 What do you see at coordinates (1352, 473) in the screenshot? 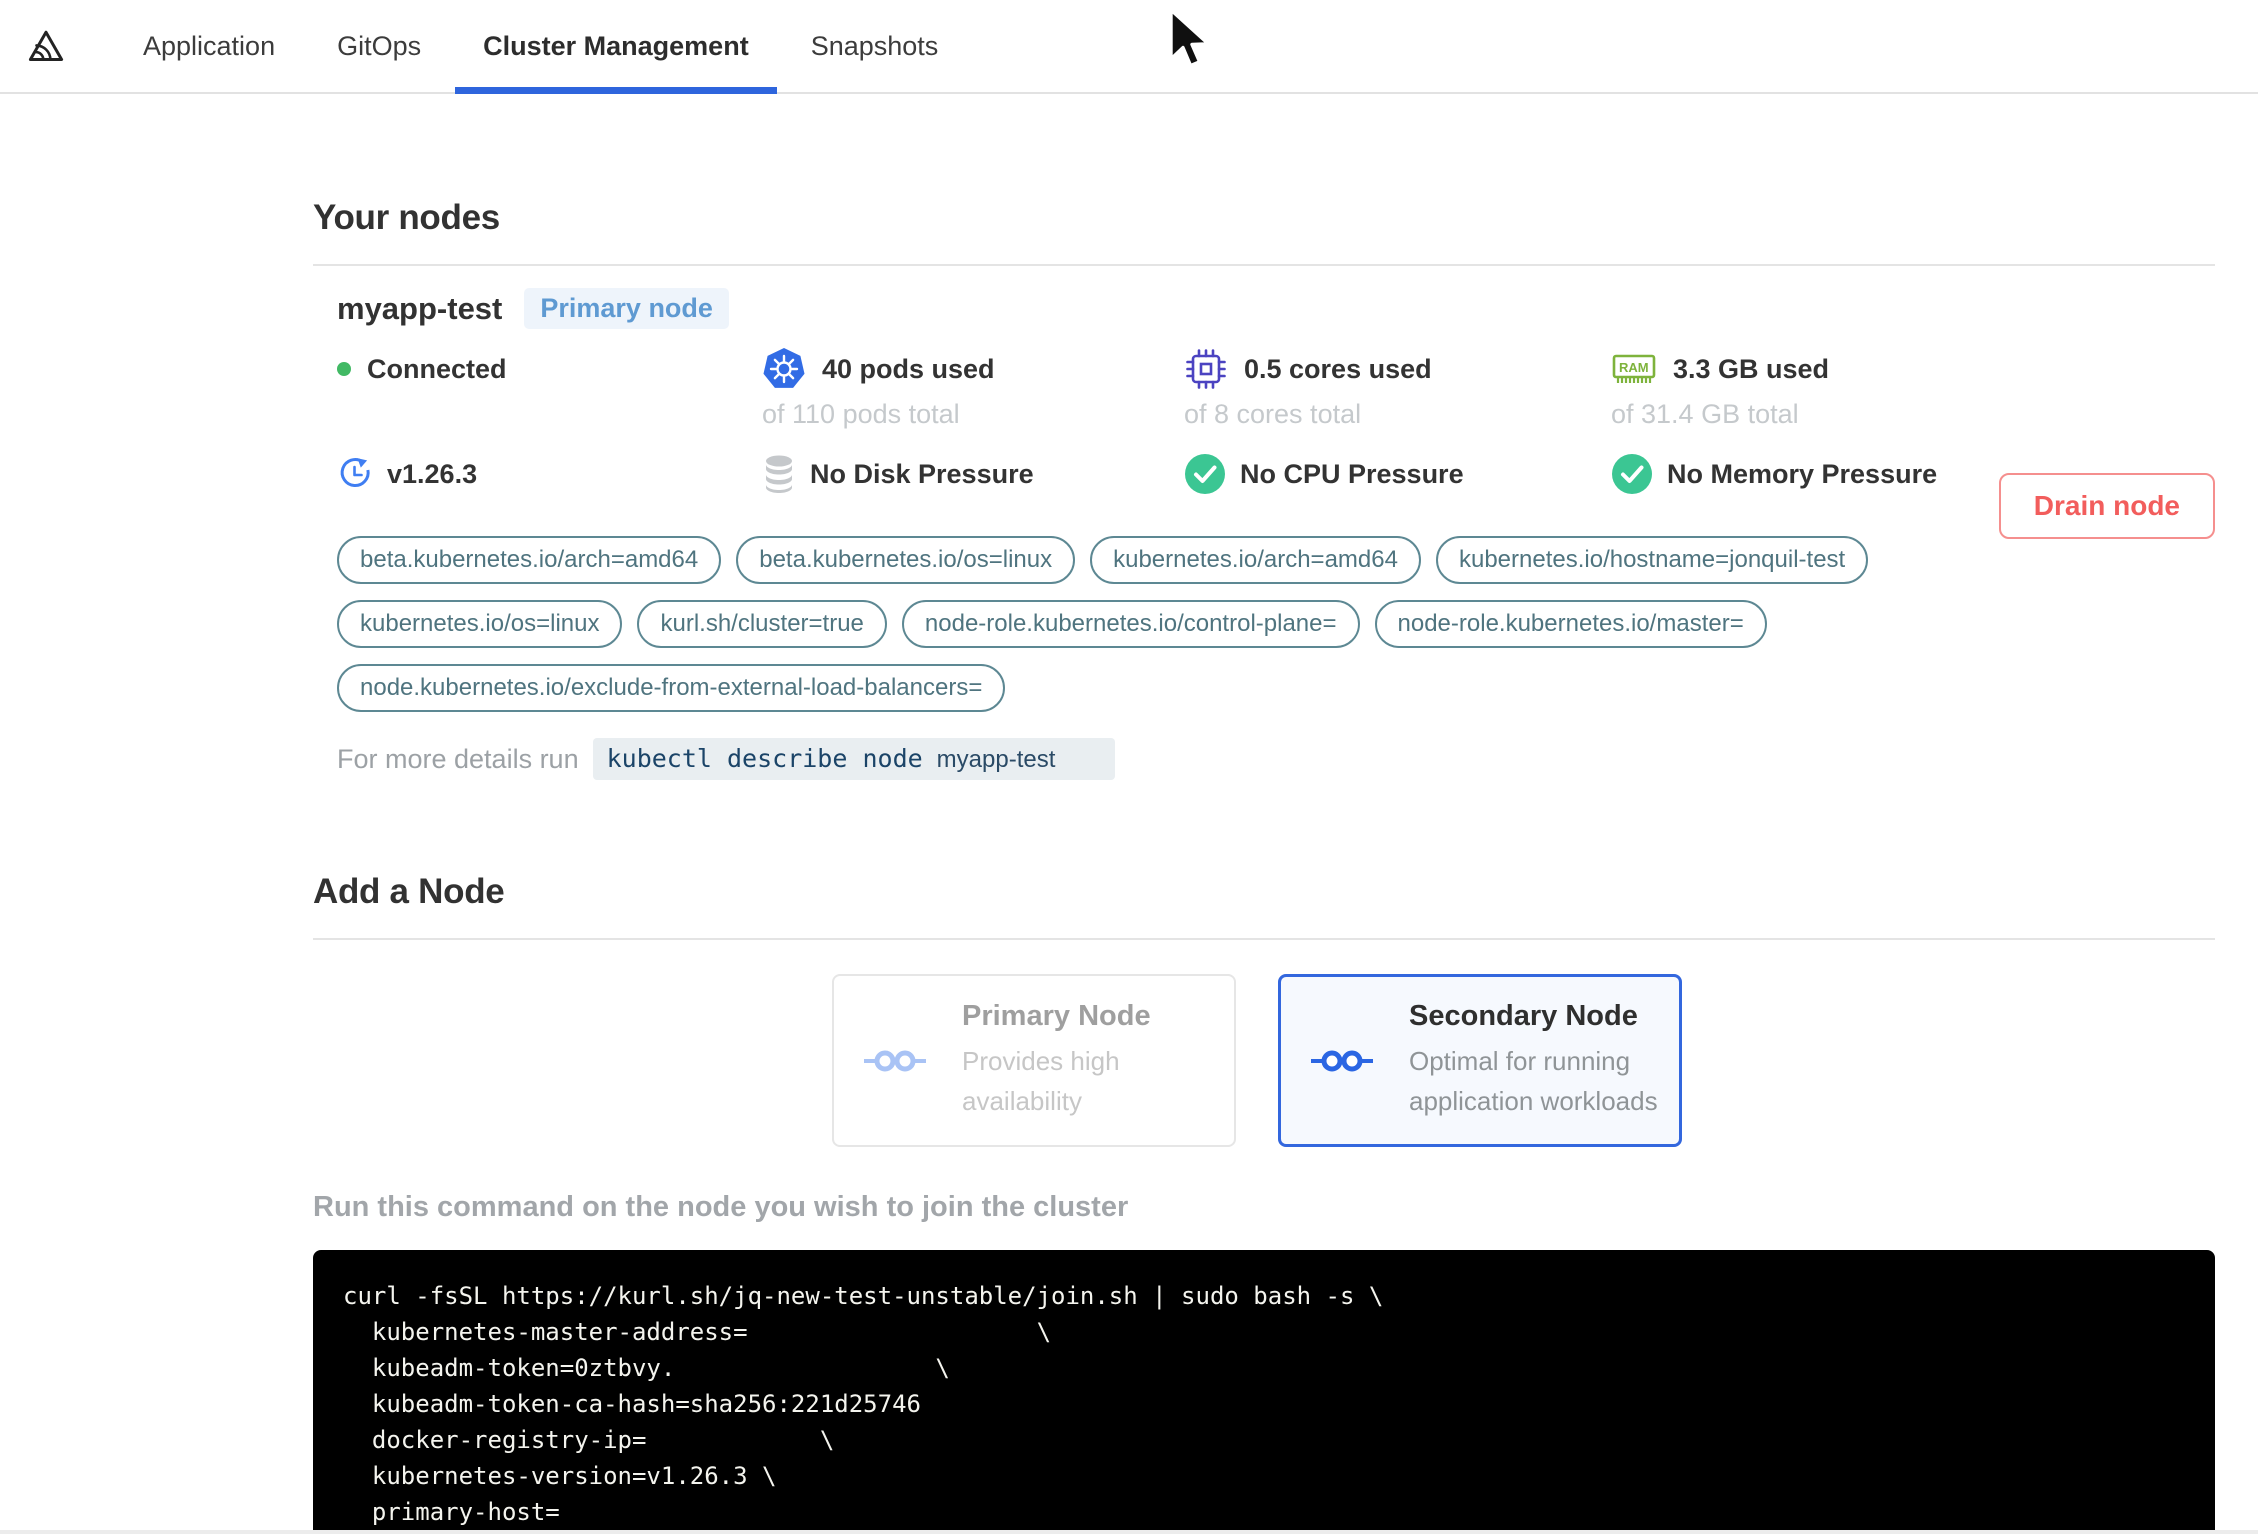
I see `cpu-pressure-label: No CPU Pressure` at bounding box center [1352, 473].